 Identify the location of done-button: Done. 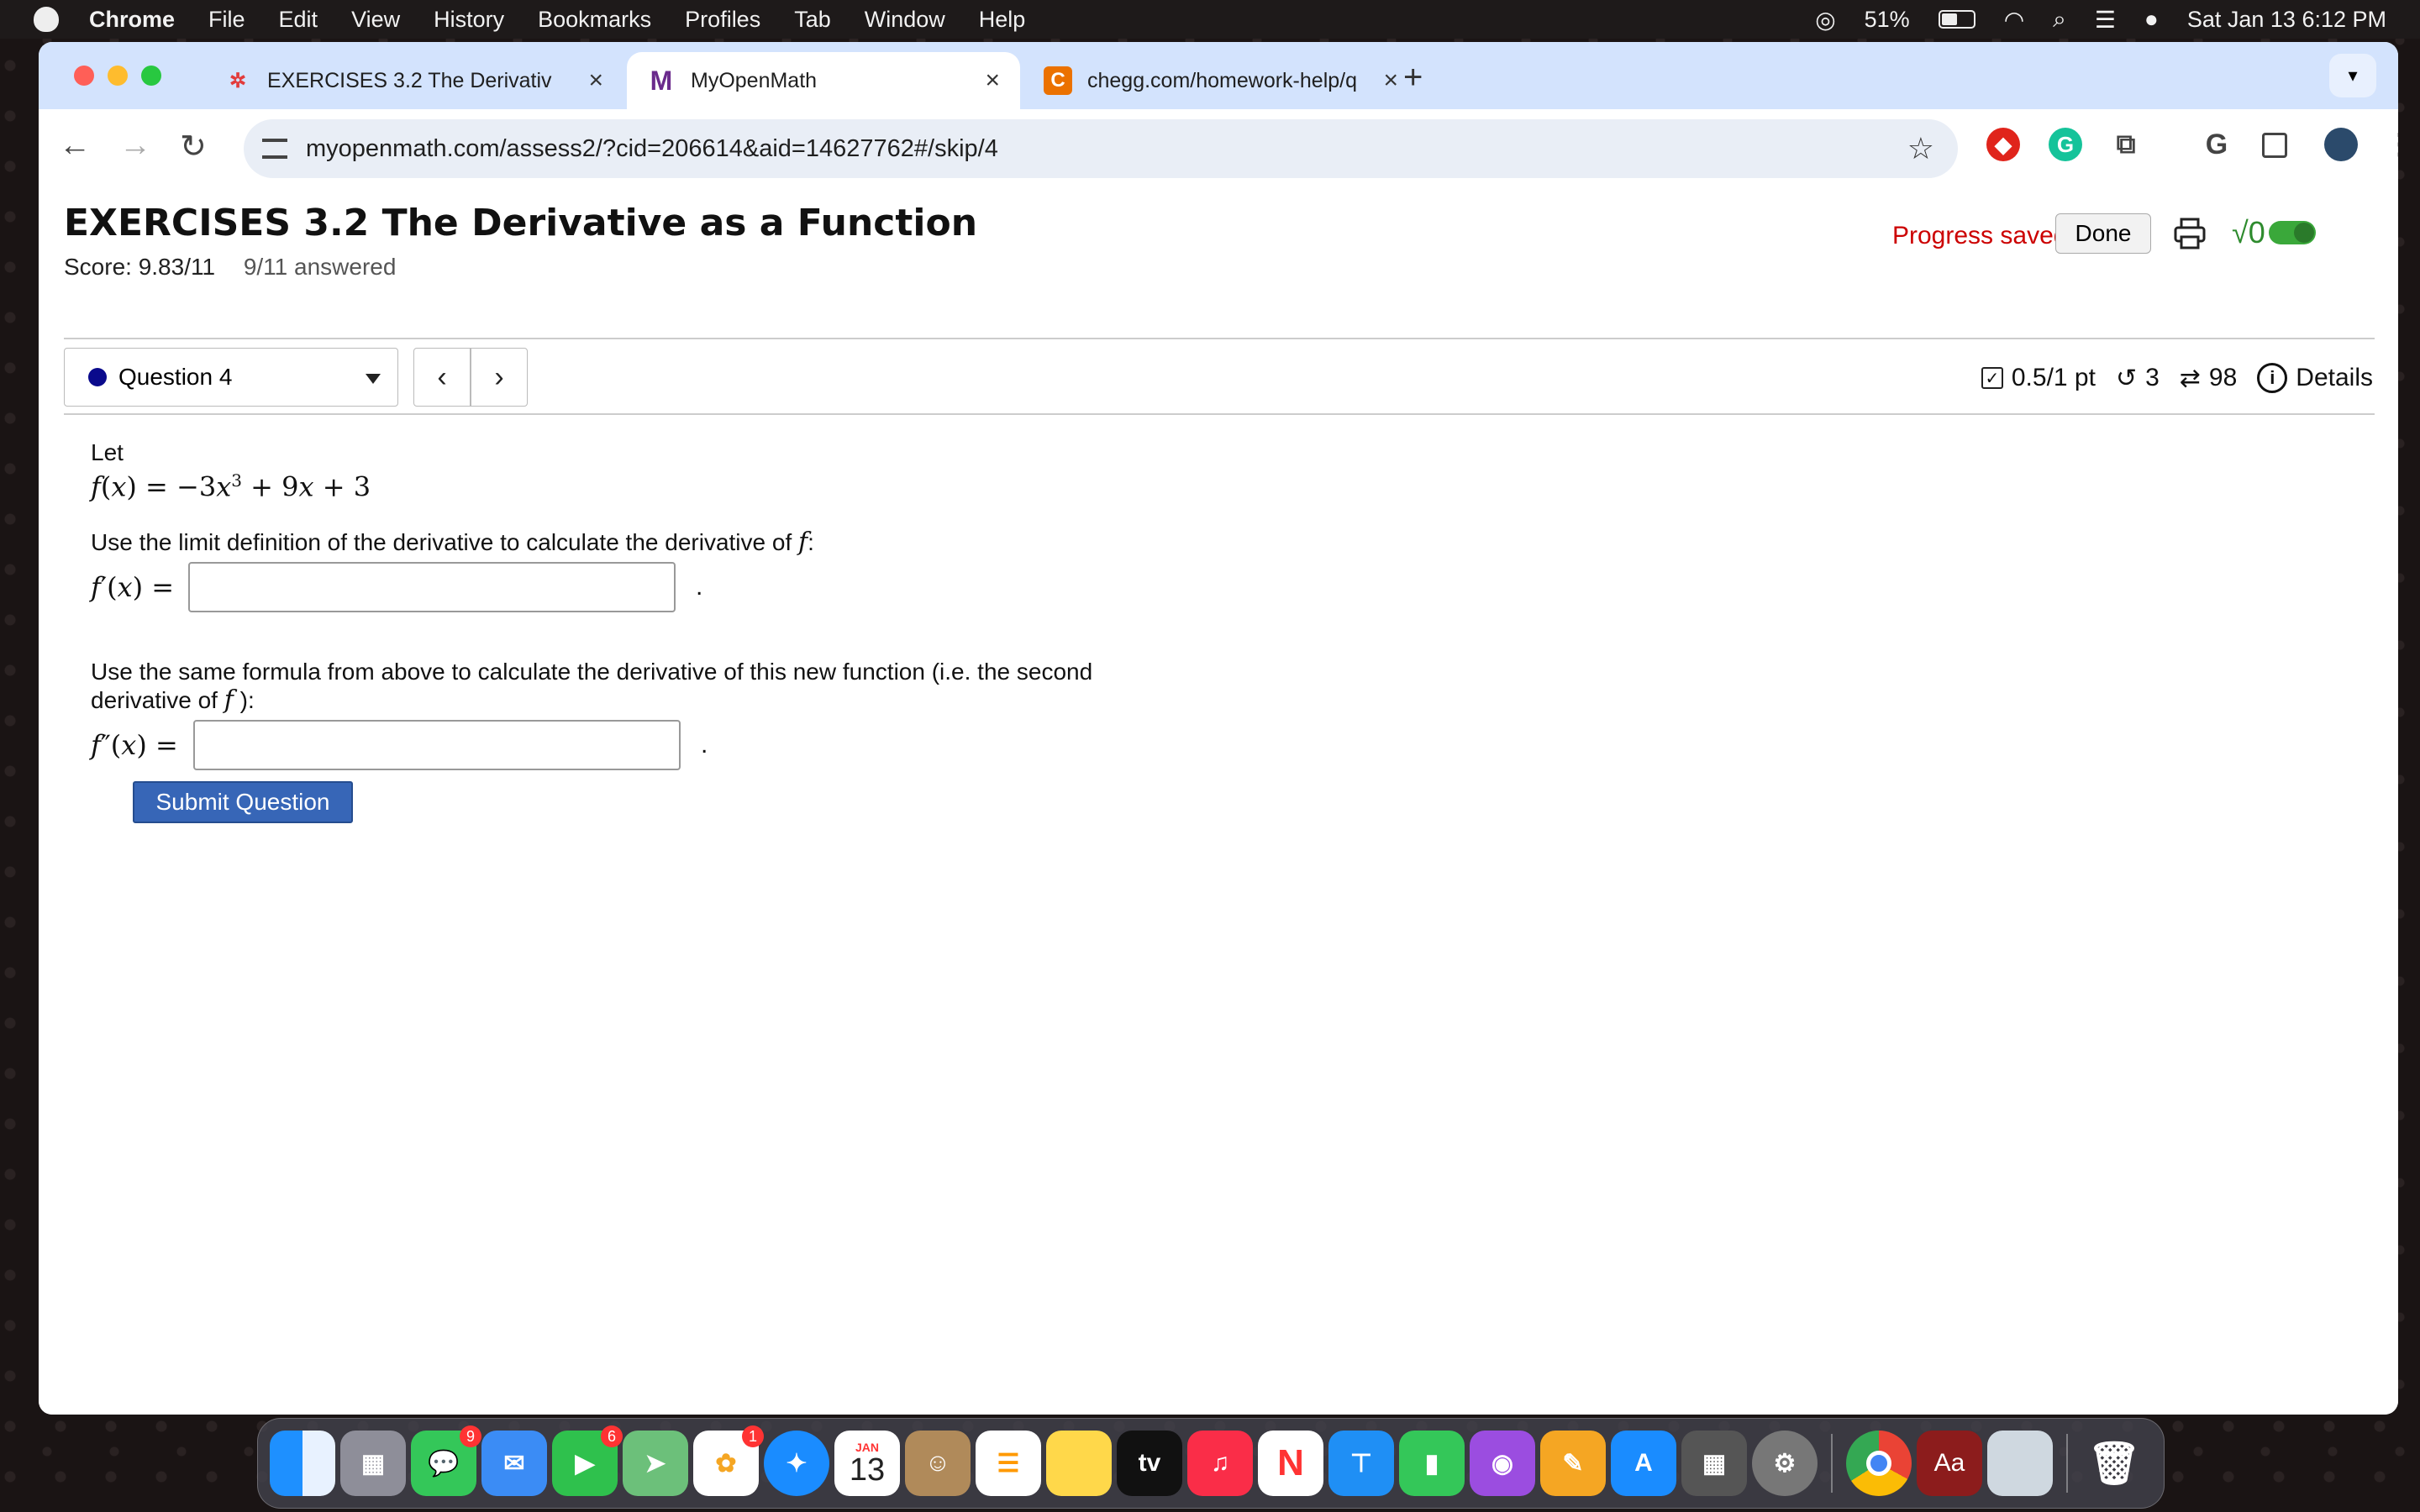
(2103, 233).